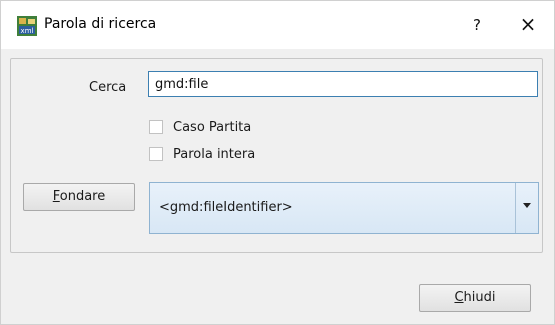  What do you see at coordinates (515, 208) in the screenshot?
I see `dropdown-separator` at bounding box center [515, 208].